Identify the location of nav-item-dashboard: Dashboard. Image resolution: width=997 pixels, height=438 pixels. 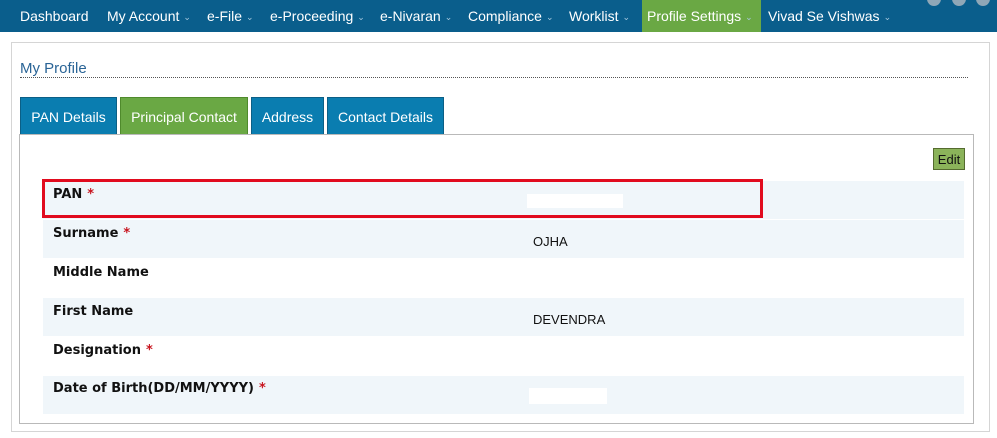
(54, 16).